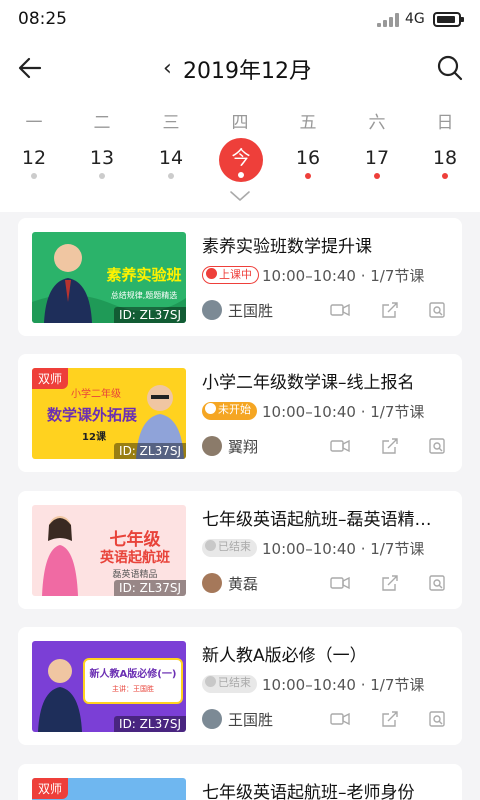  I want to click on weekday-fri: 五, so click(308, 123).